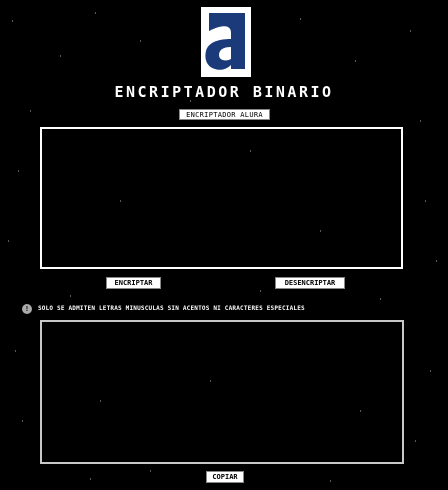 The height and width of the screenshot is (490, 448). I want to click on copy-button: COPIAR, so click(225, 477).